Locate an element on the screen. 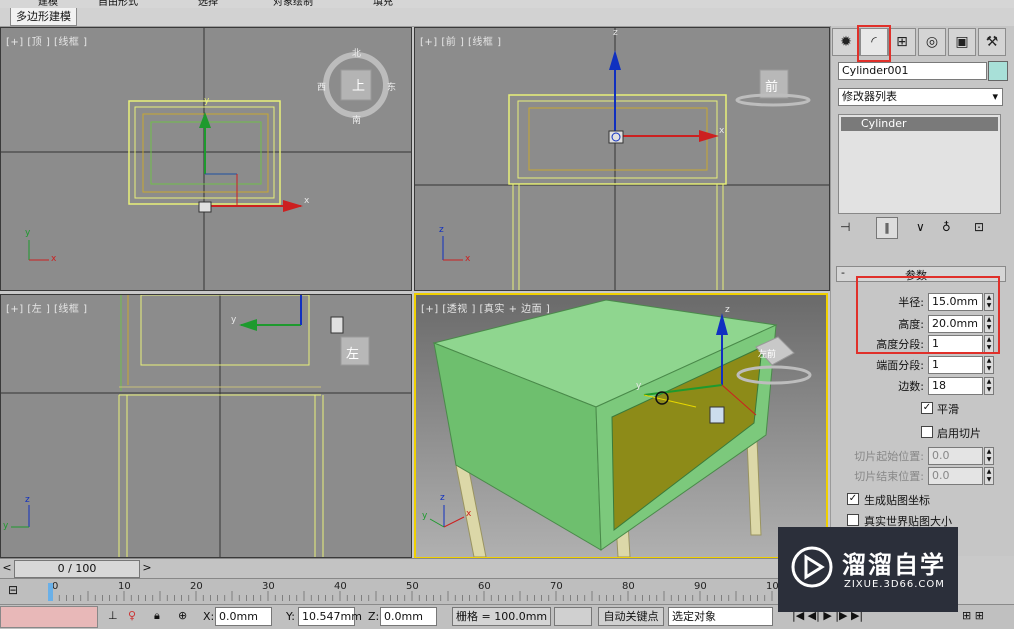  modifier-list-dropdown: 修改器列表 ▾ is located at coordinates (920, 97).